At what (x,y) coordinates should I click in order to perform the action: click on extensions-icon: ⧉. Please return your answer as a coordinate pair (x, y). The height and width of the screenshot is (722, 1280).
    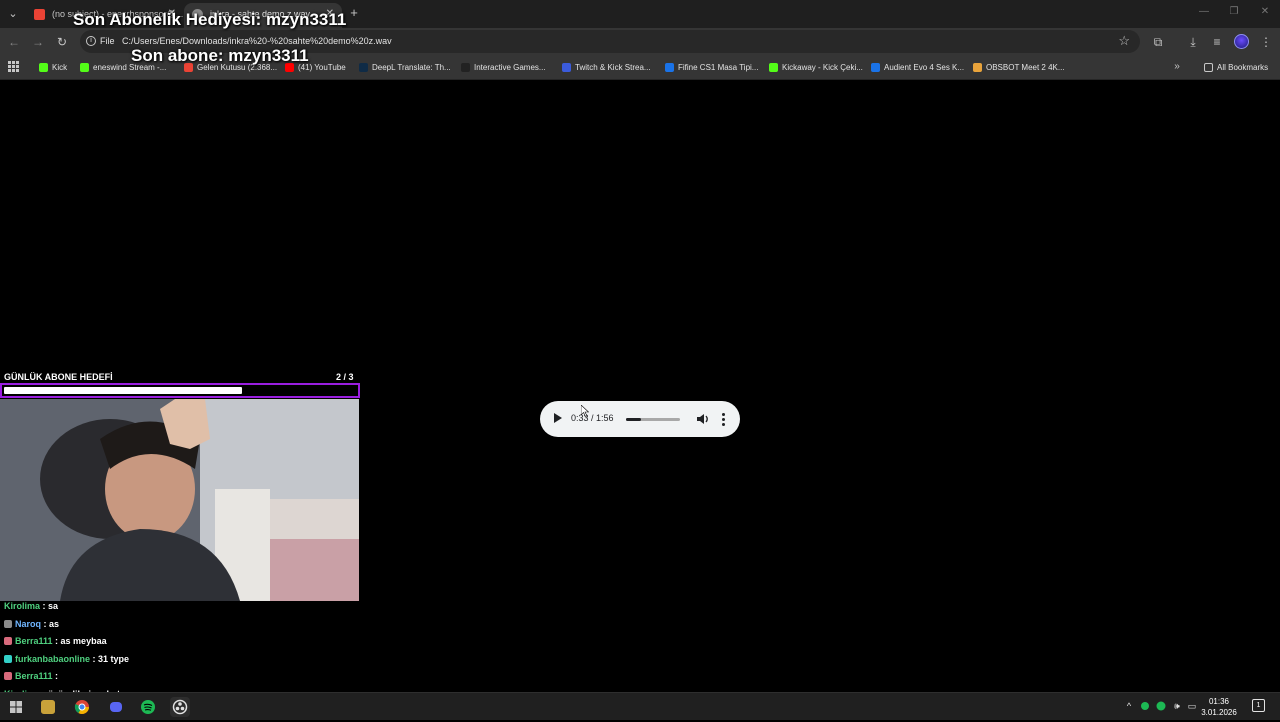
    Looking at the image, I should click on (1158, 42).